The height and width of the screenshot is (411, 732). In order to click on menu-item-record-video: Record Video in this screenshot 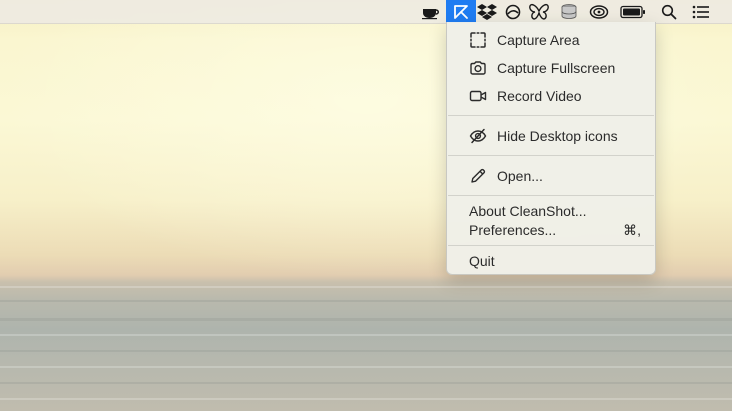, I will do `click(551, 96)`.